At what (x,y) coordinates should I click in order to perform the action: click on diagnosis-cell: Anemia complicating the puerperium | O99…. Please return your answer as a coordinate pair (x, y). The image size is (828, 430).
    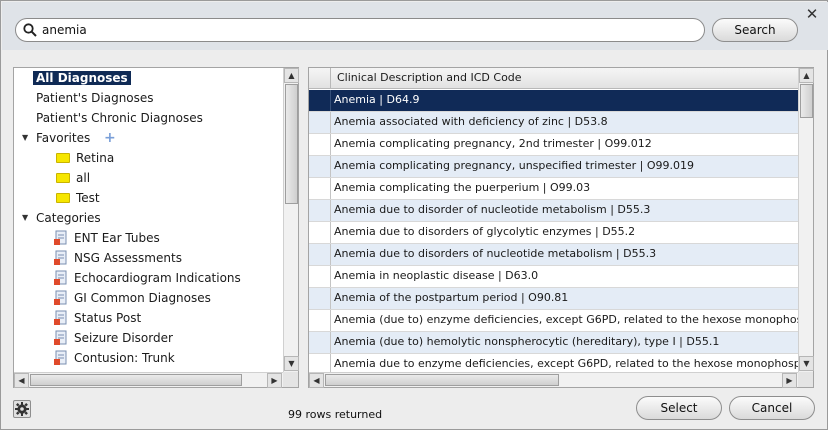
    Looking at the image, I should click on (462, 187).